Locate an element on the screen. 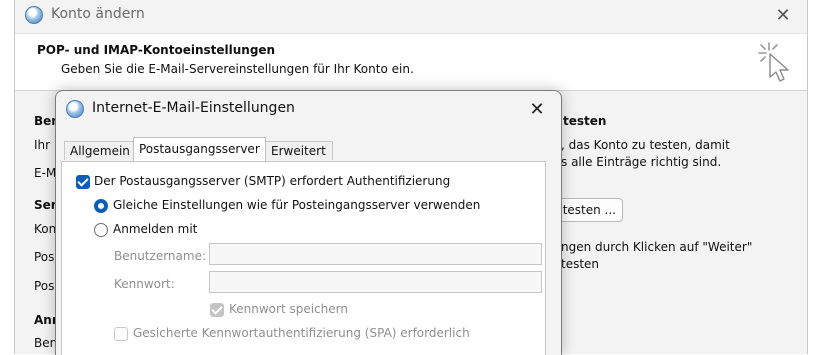 This screenshot has width=820, height=355. username-field is located at coordinates (375, 254).